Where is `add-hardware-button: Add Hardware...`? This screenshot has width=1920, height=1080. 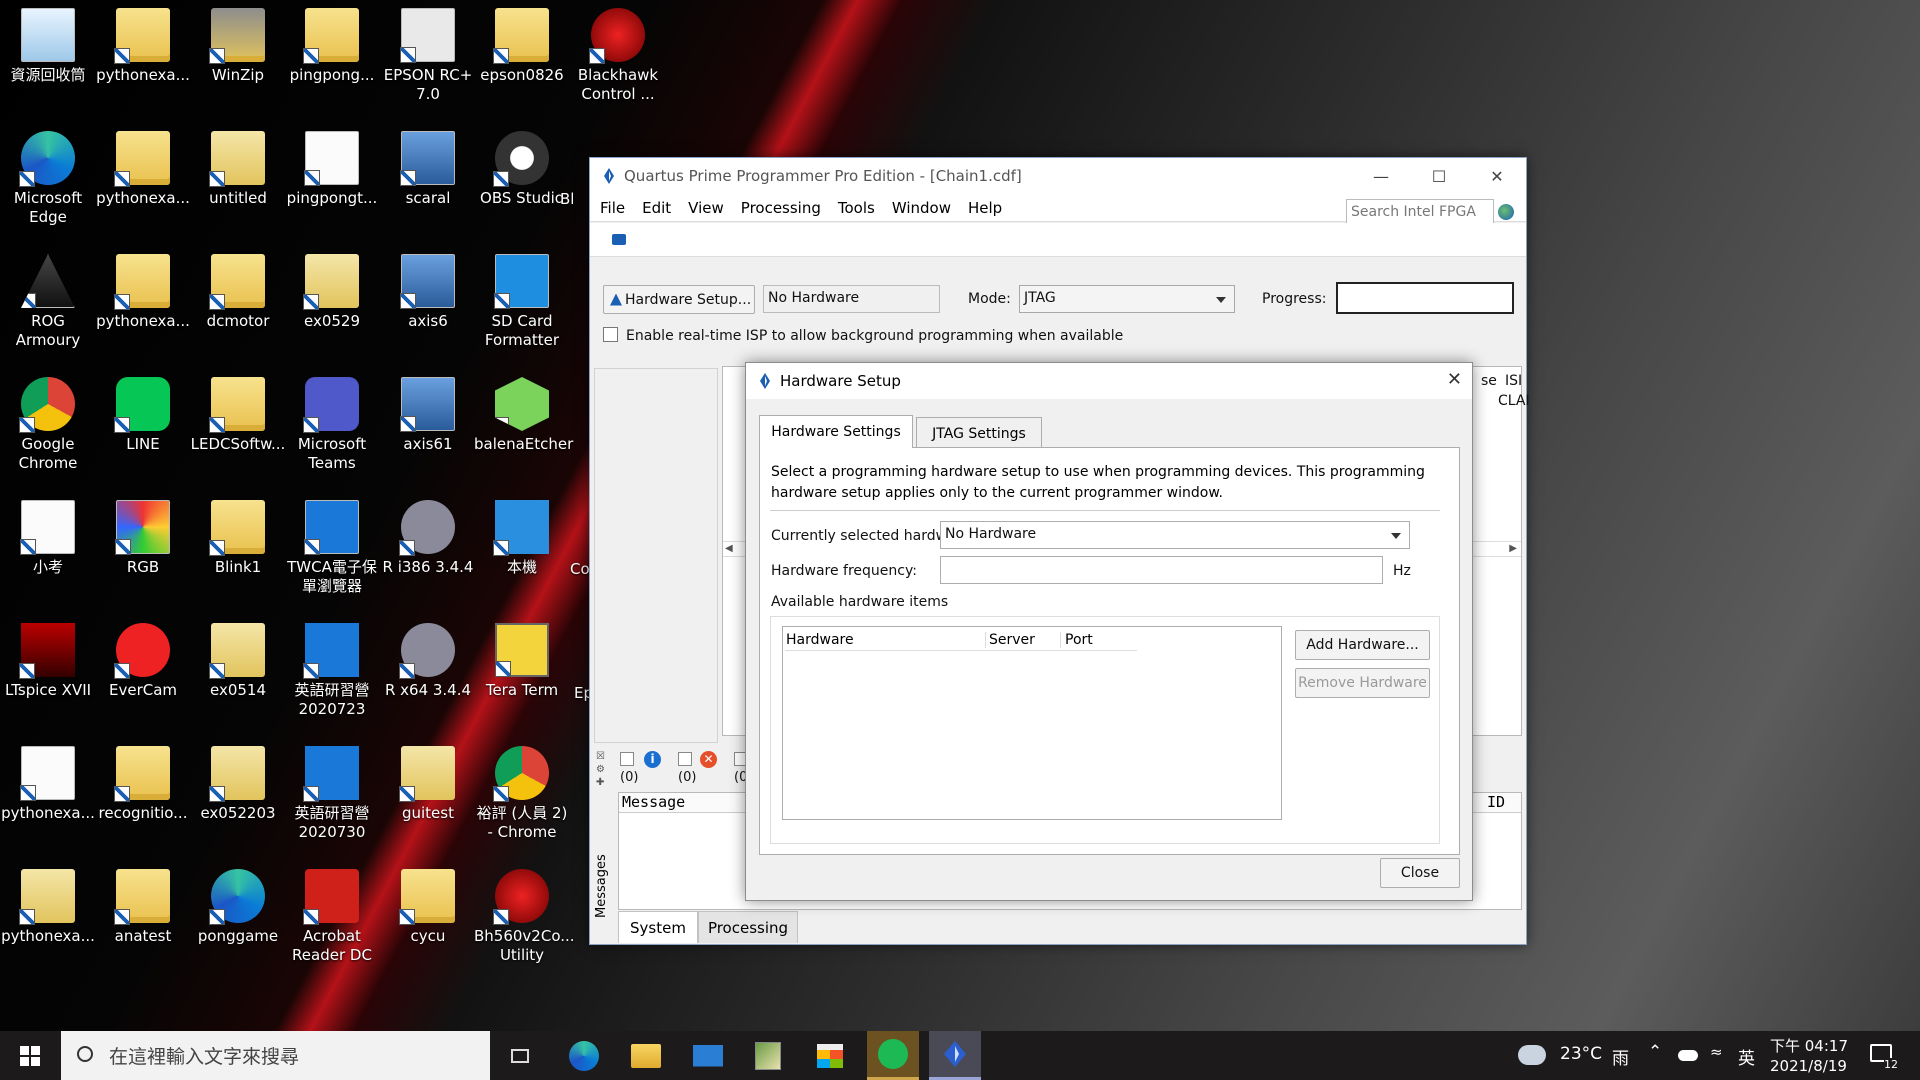 add-hardware-button: Add Hardware... is located at coordinates (1362, 645).